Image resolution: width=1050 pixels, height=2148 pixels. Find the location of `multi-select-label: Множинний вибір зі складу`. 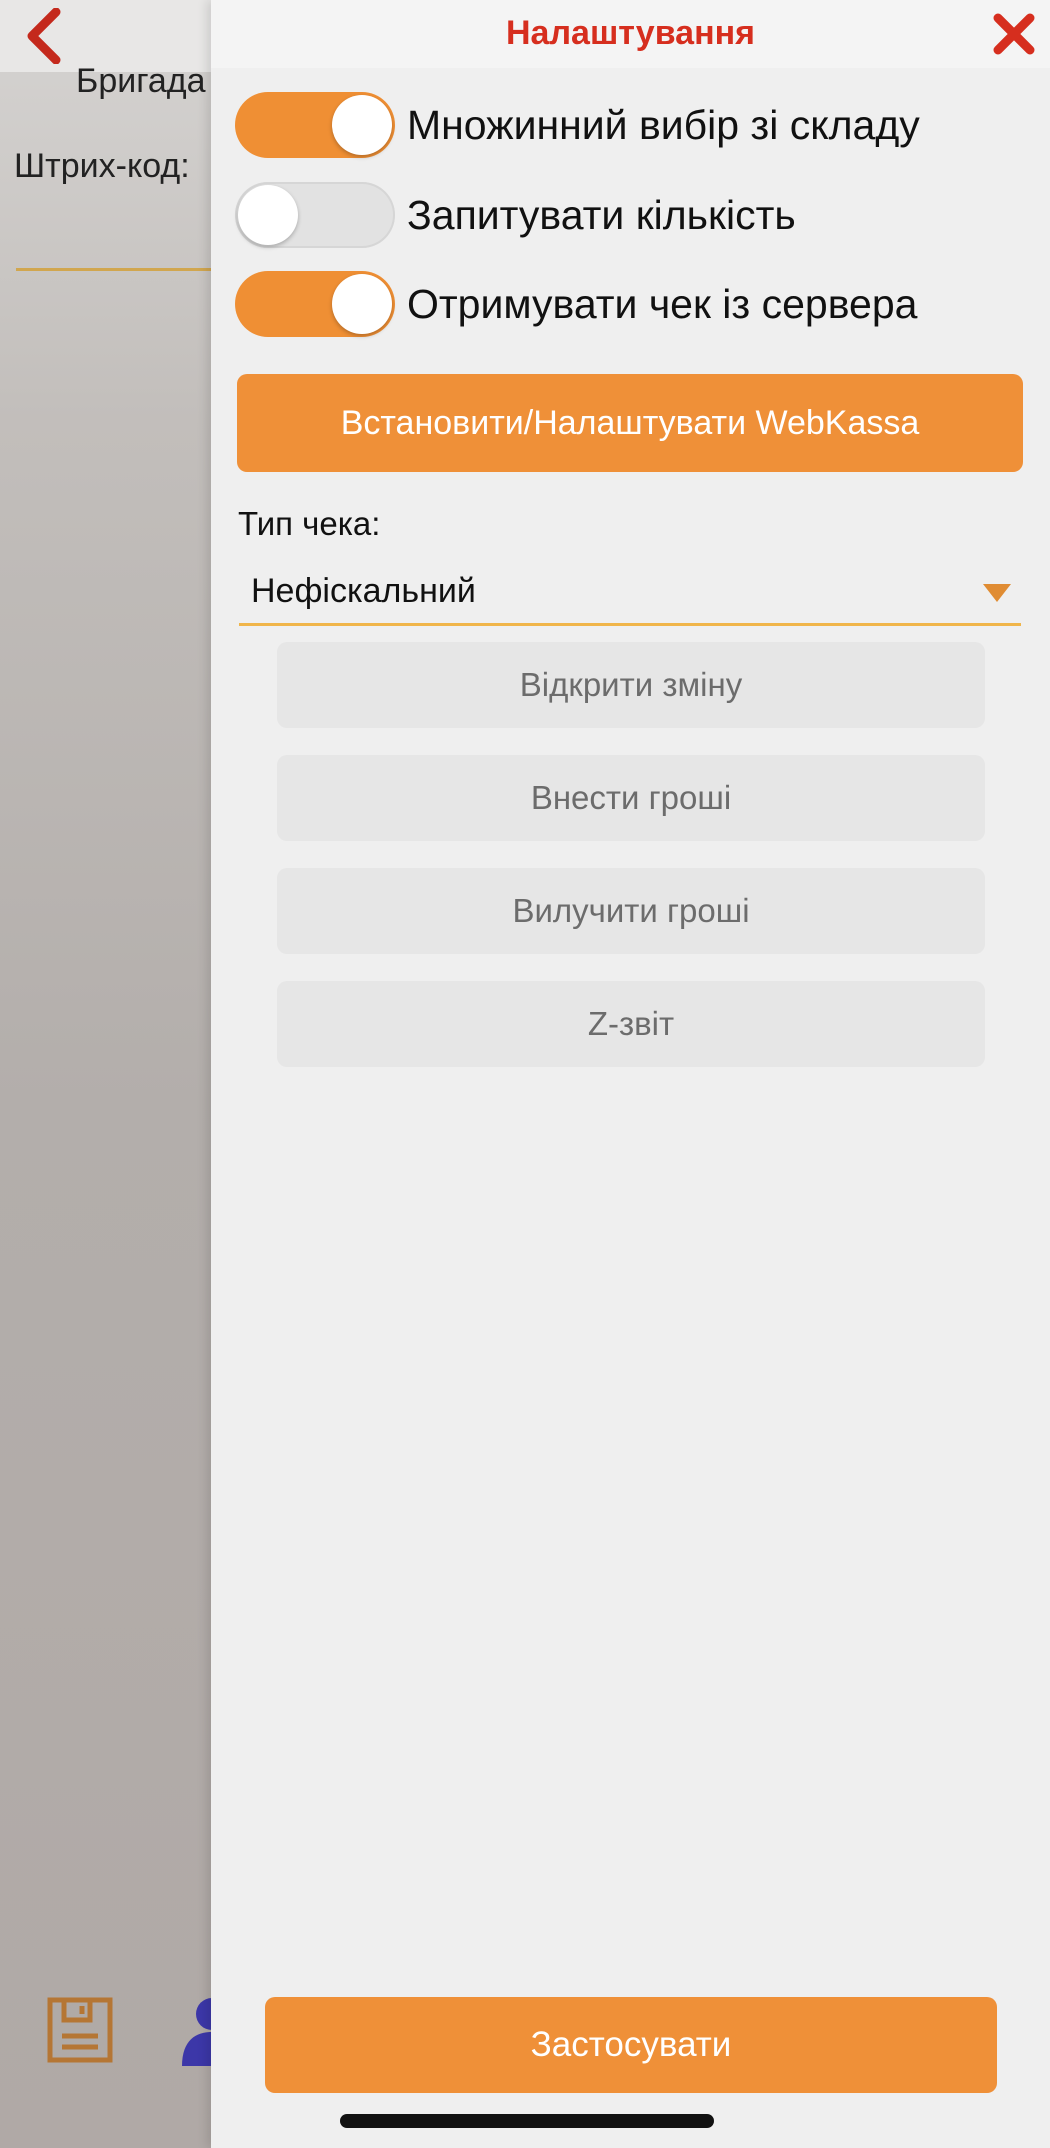

multi-select-label: Множинний вибір зі складу is located at coordinates (663, 124).